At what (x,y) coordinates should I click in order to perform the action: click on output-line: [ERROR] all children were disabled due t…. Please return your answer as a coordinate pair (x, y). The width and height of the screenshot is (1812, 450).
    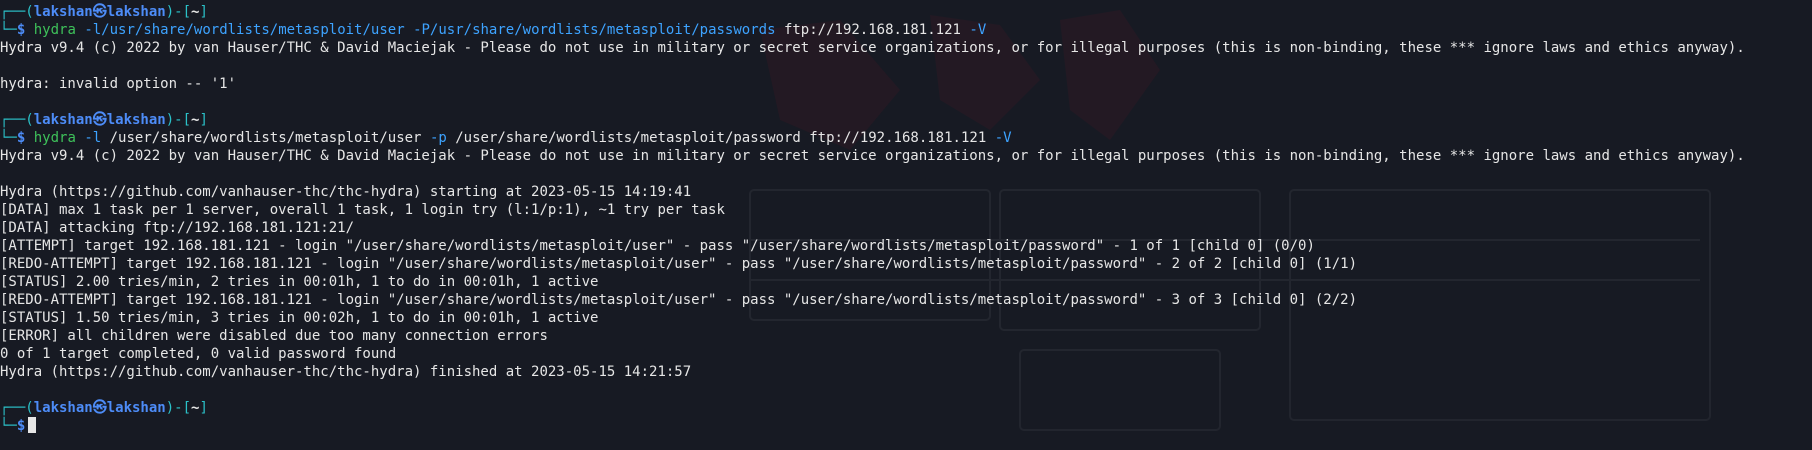
    Looking at the image, I should click on (274, 336).